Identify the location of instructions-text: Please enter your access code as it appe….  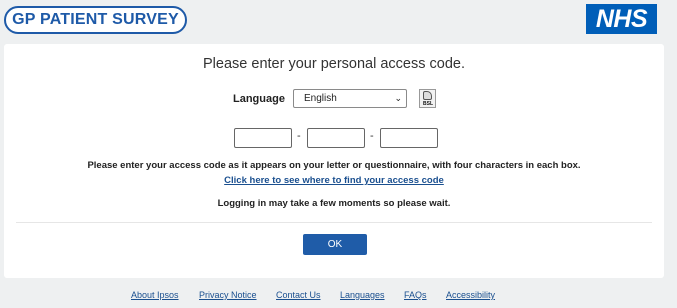
(334, 165).